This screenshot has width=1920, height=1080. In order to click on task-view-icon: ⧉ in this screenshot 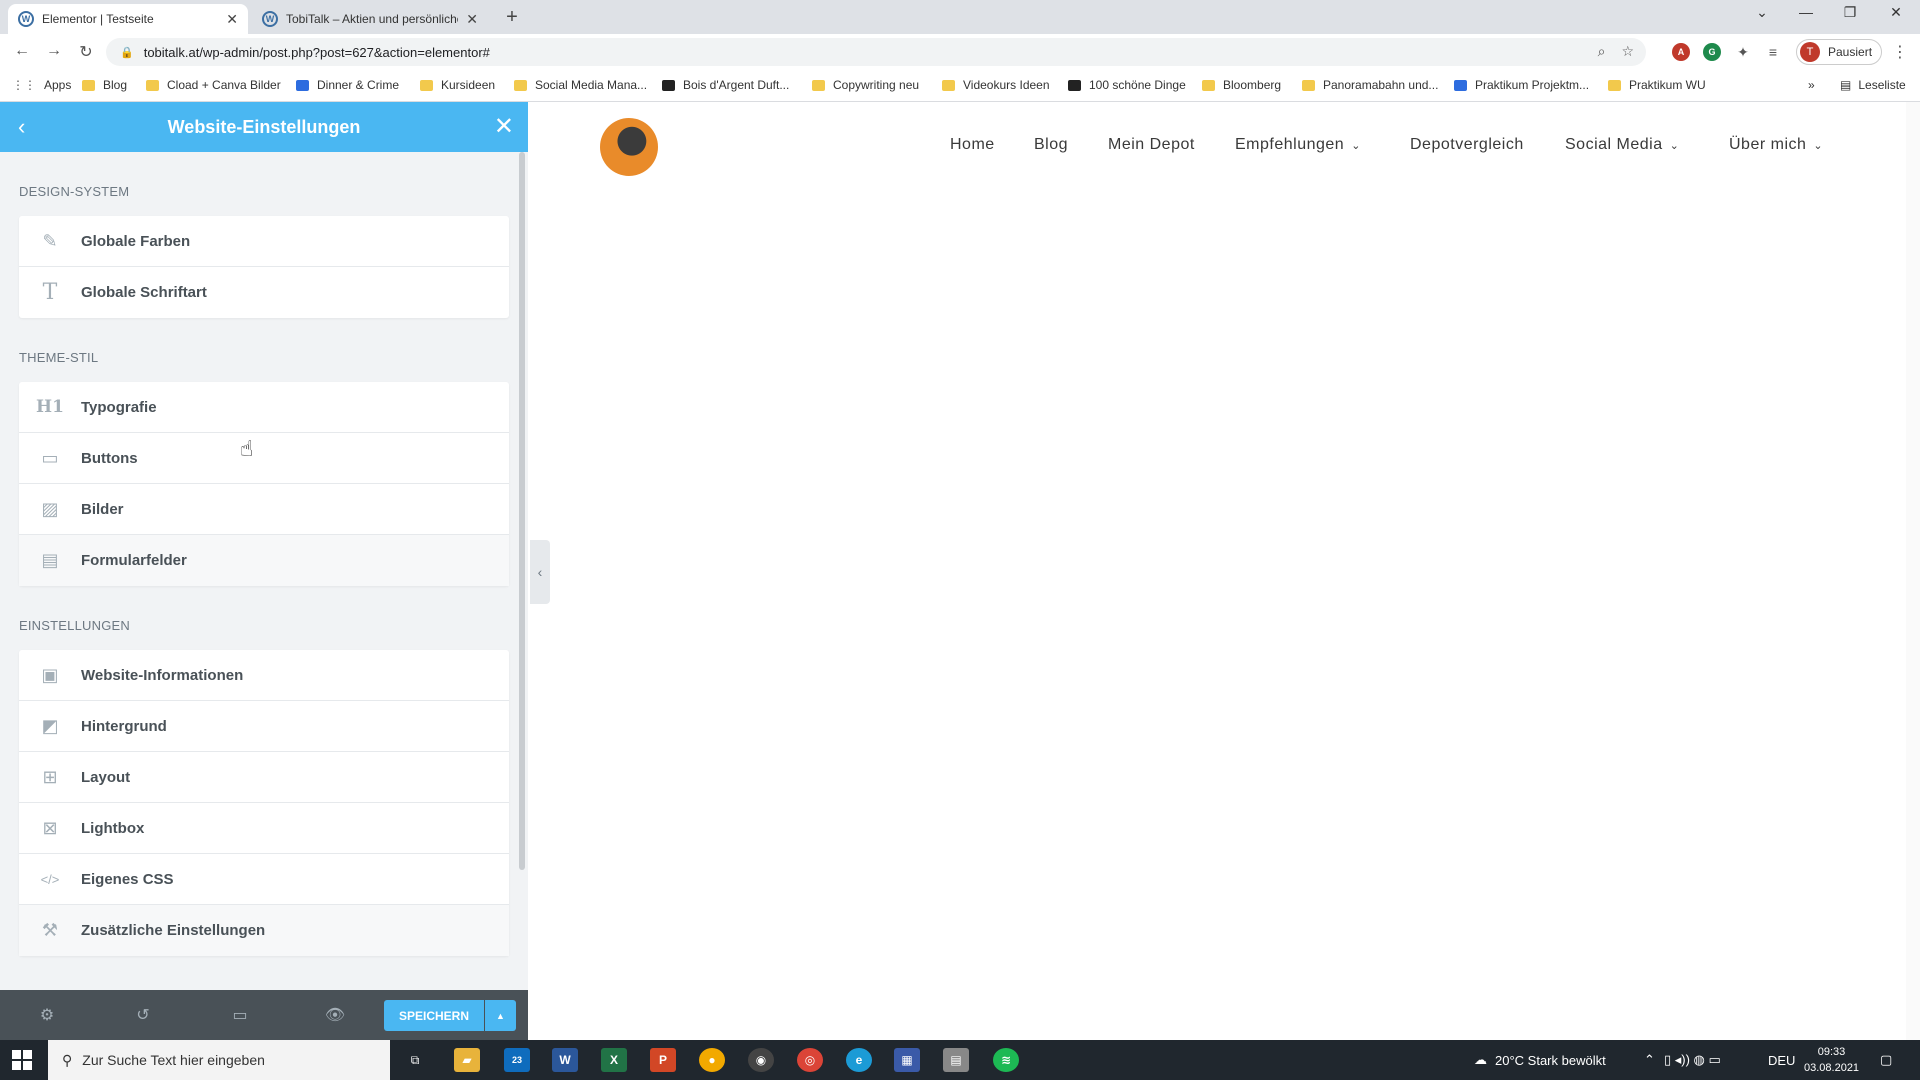, I will do `click(415, 1060)`.